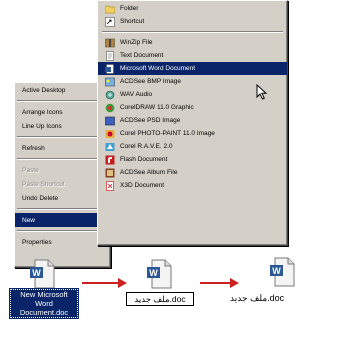  I want to click on wav-audio-icon, so click(110, 95).